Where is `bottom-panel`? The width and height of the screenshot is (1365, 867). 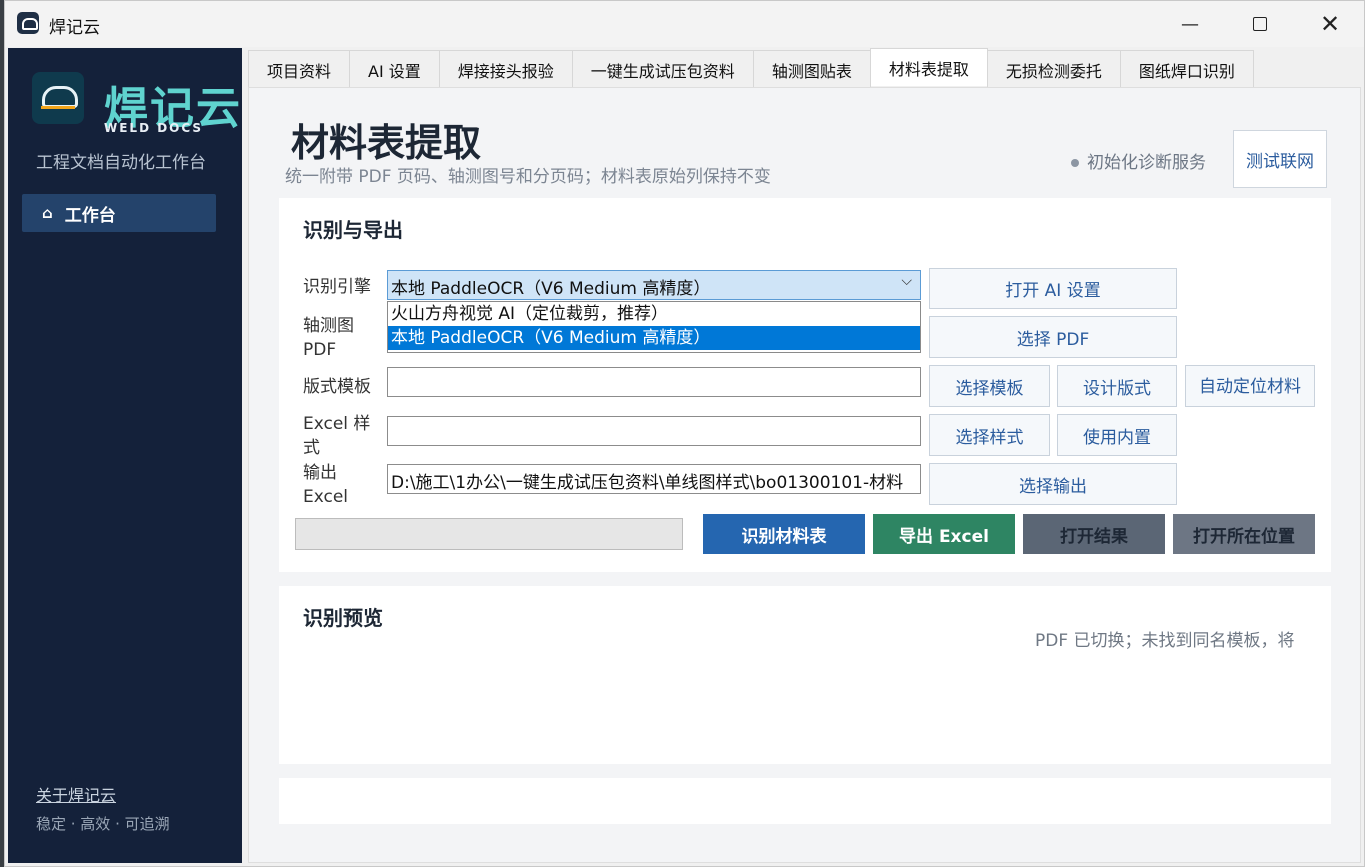
bottom-panel is located at coordinates (805, 801).